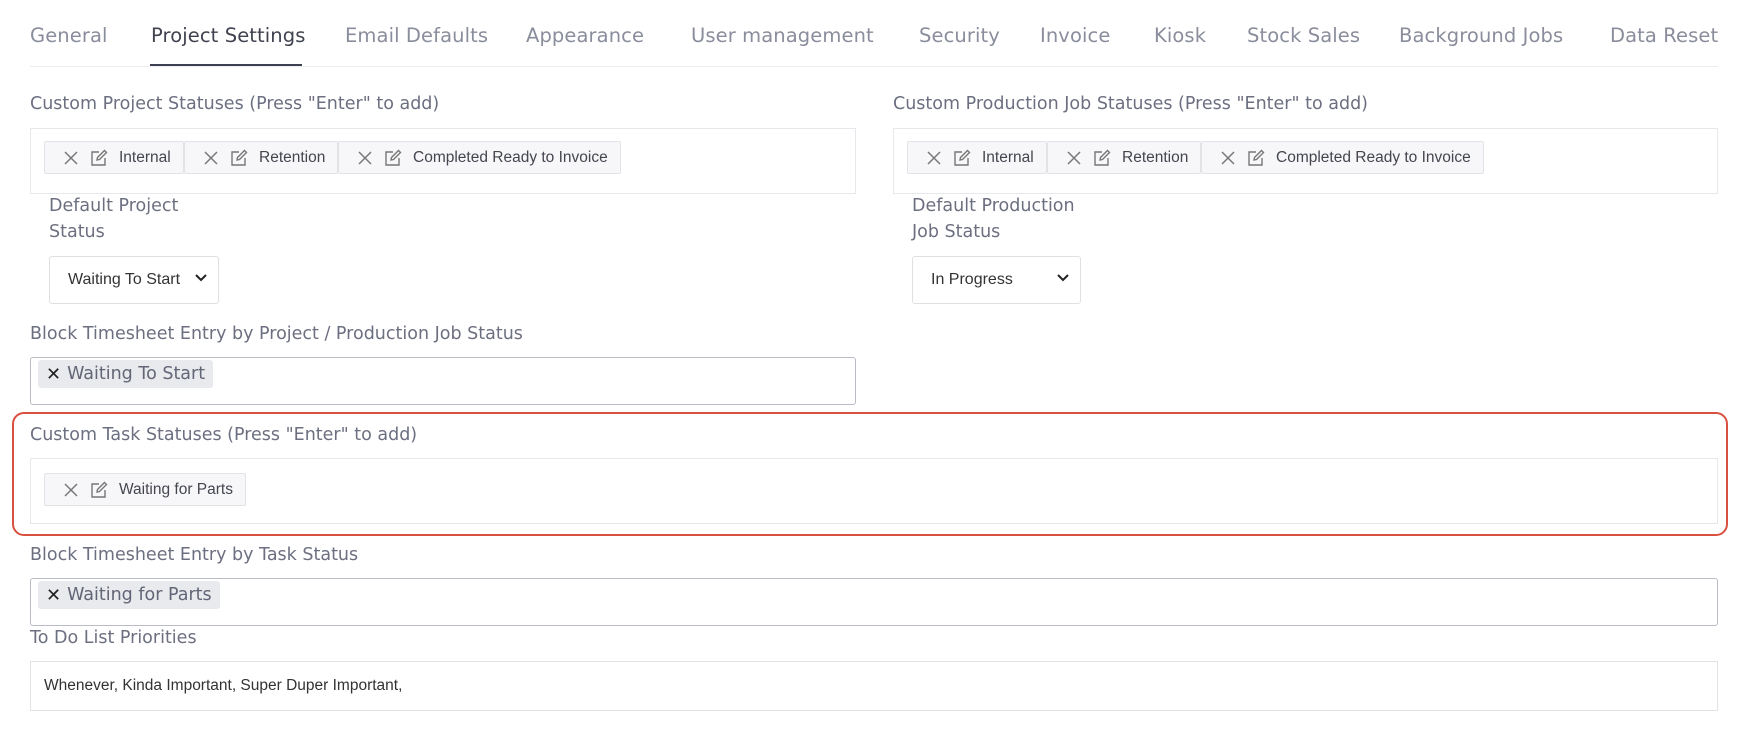  Describe the element at coordinates (226, 65) in the screenshot. I see `active-tab-indicator` at that location.